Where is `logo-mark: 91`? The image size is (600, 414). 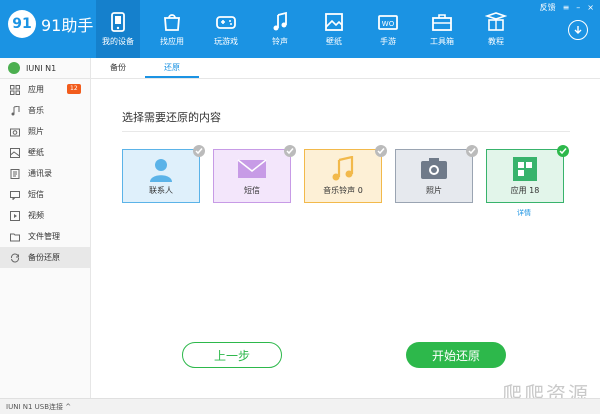 logo-mark: 91 is located at coordinates (22, 24).